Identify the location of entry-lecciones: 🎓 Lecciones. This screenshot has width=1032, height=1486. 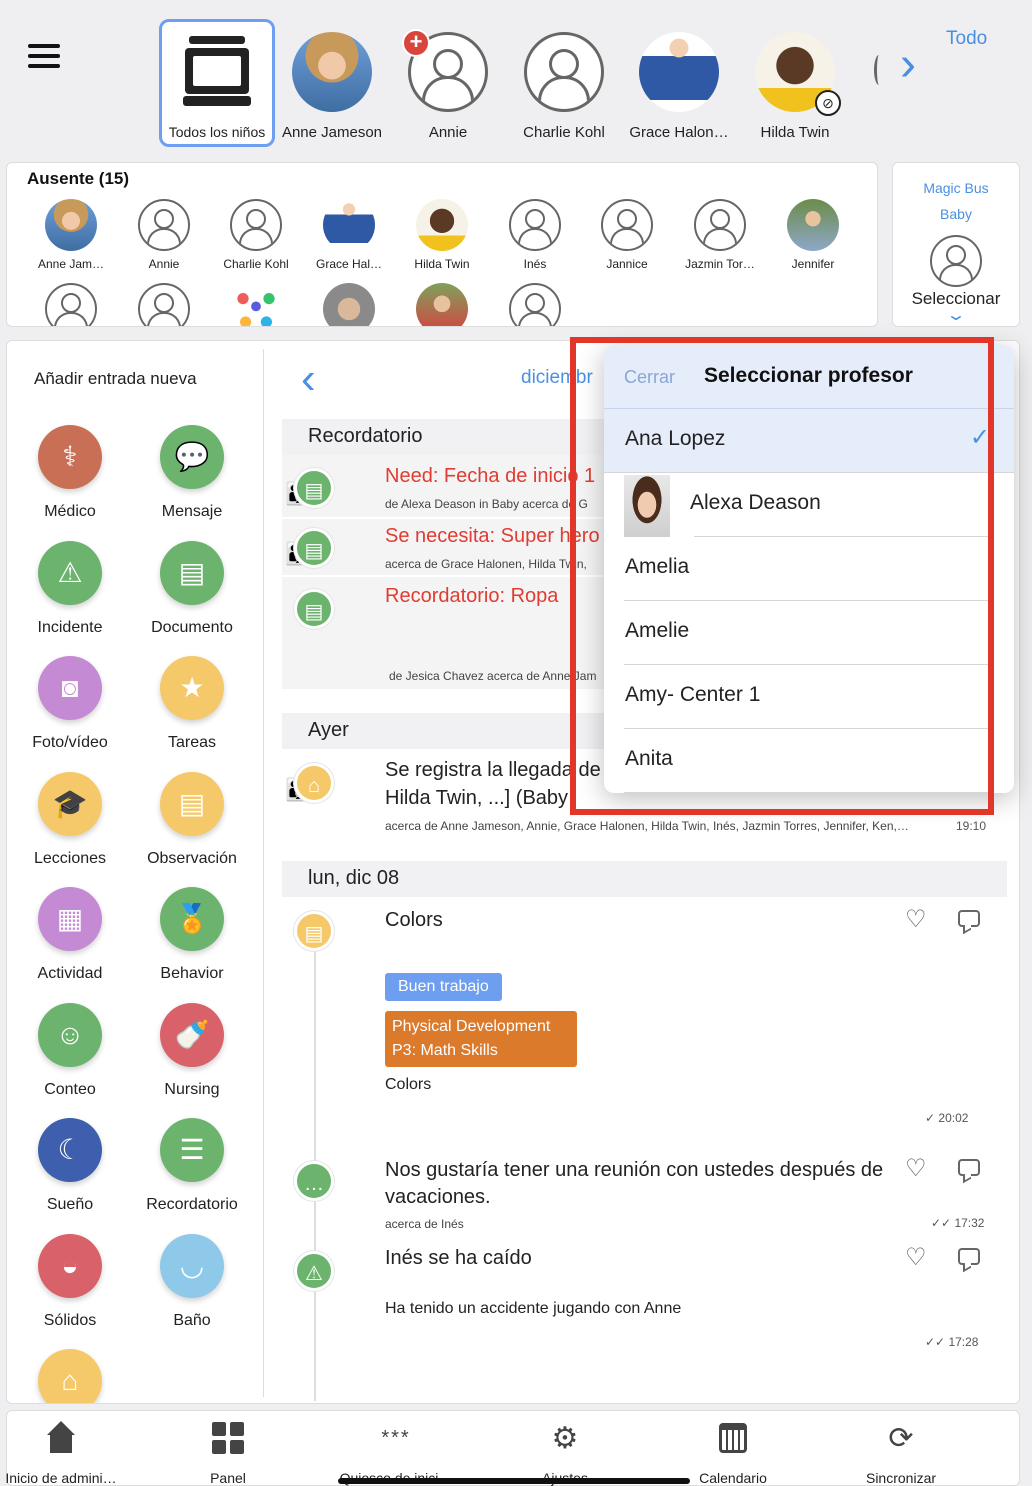
(70, 820).